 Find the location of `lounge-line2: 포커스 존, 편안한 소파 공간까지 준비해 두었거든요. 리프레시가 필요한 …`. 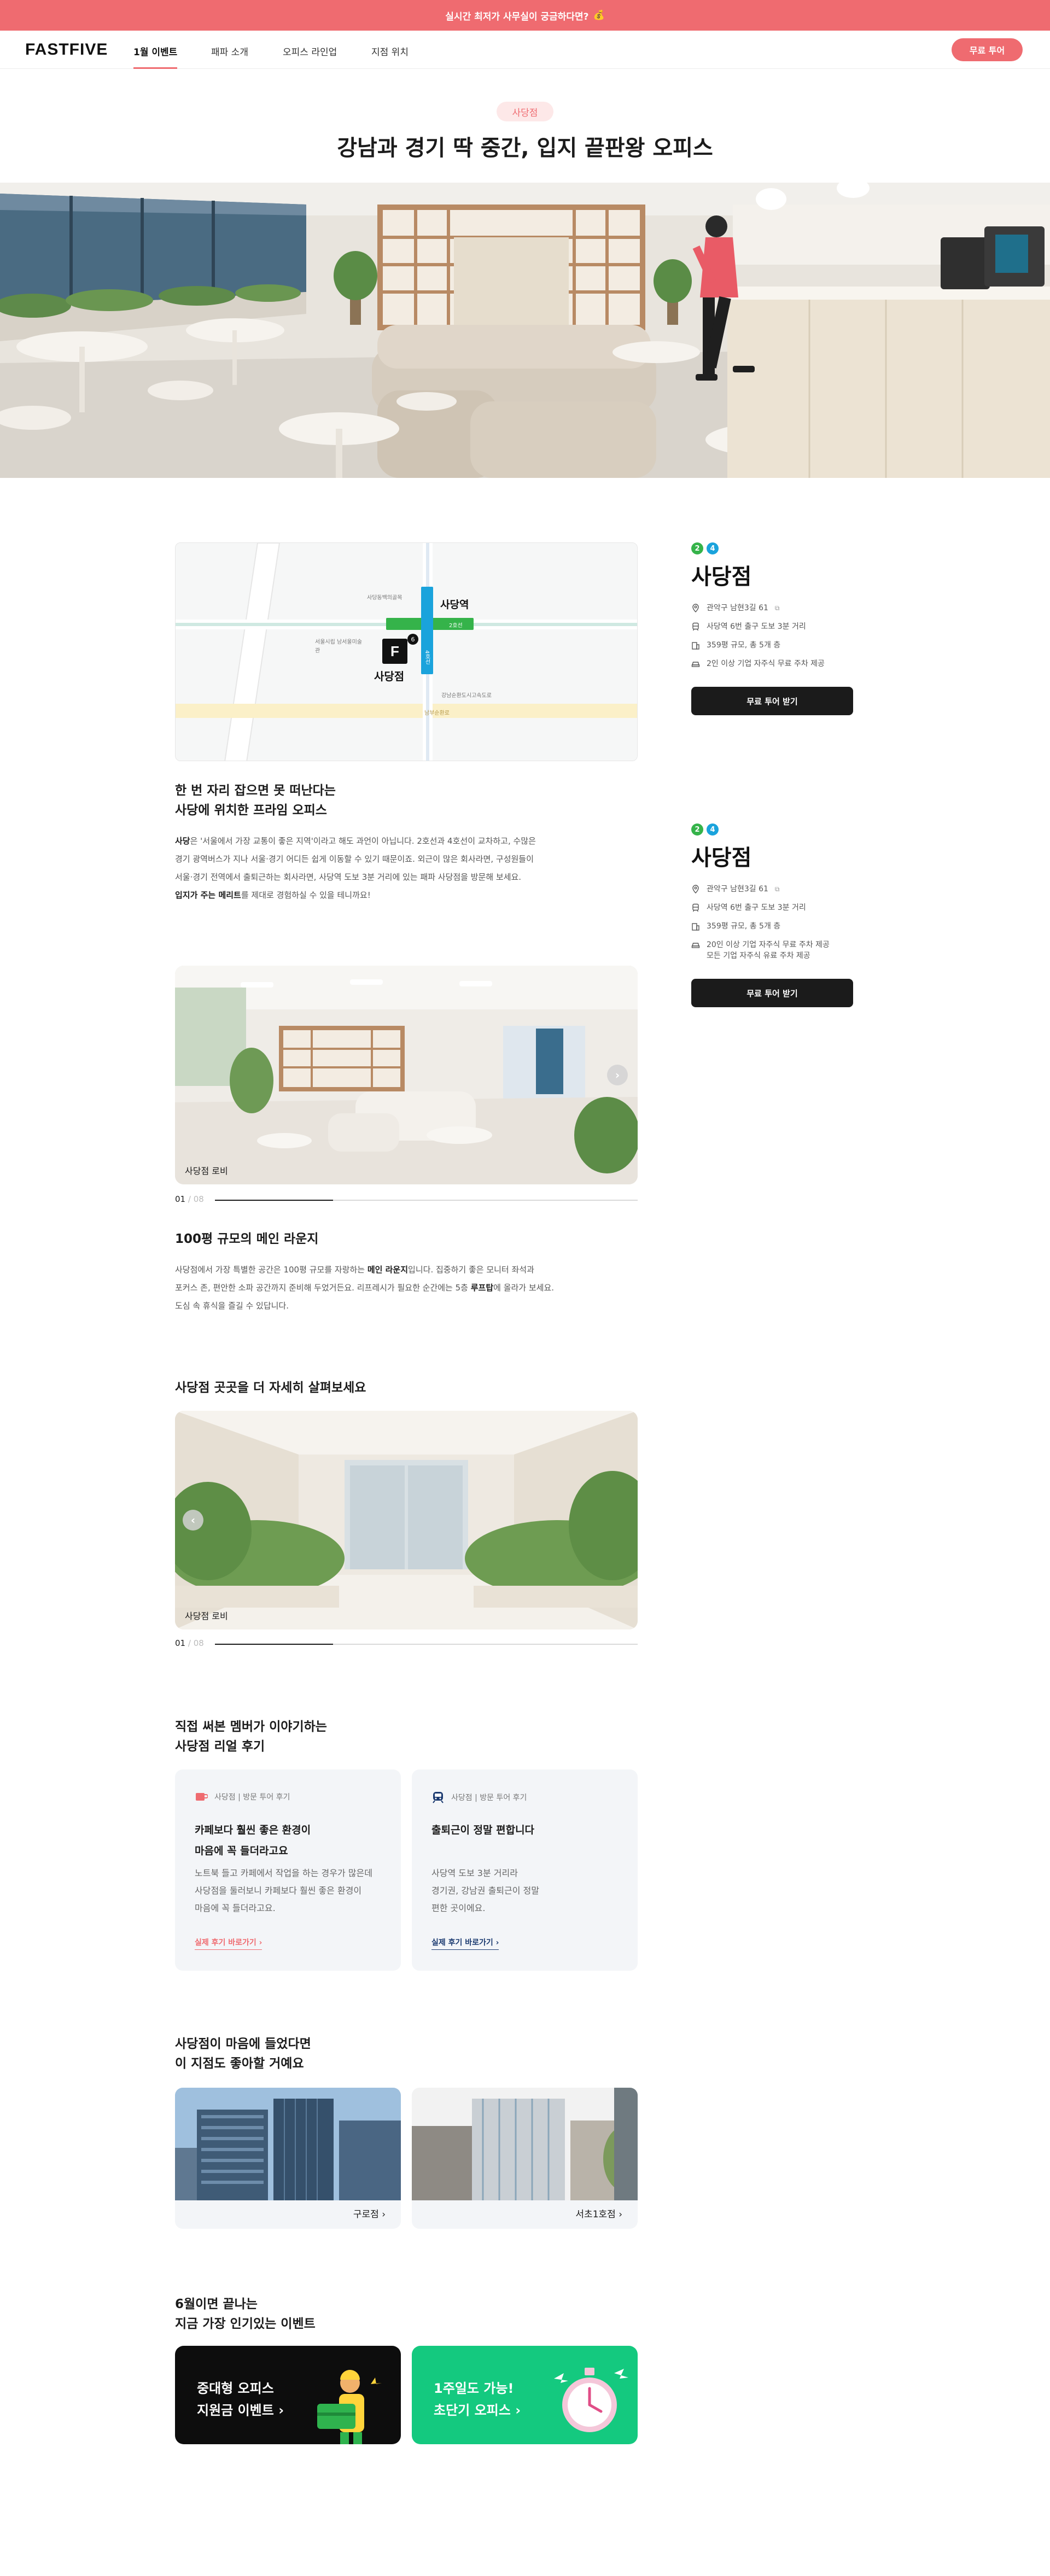

lounge-line2: 포커스 존, 편안한 소파 공간까지 준비해 두었거든요. 리프레시가 필요한 … is located at coordinates (406, 1288).